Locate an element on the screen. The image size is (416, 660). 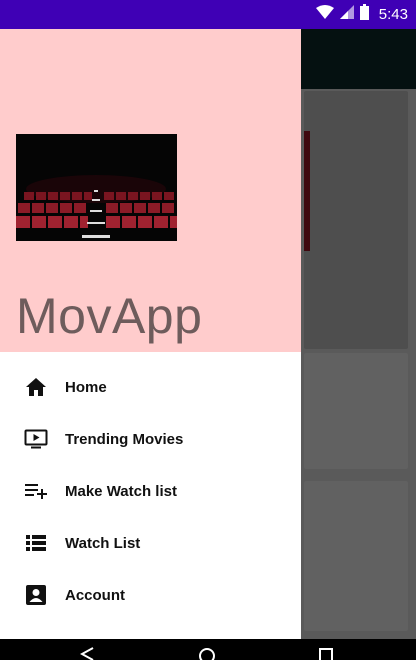
menu-item-watch-list: Watch List is located at coordinates (150, 543).